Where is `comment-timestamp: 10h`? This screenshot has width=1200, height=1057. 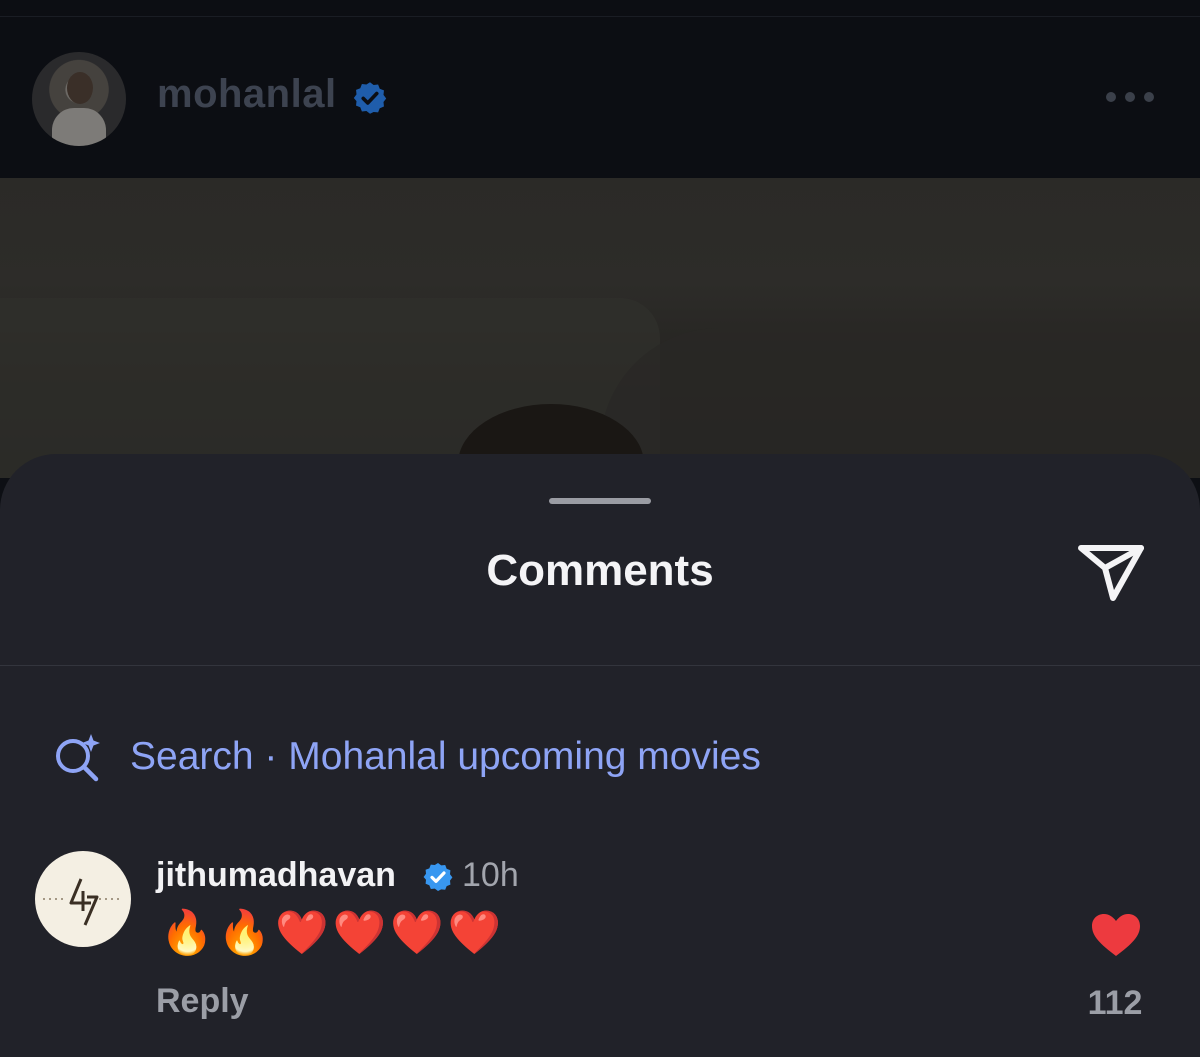 comment-timestamp: 10h is located at coordinates (490, 875).